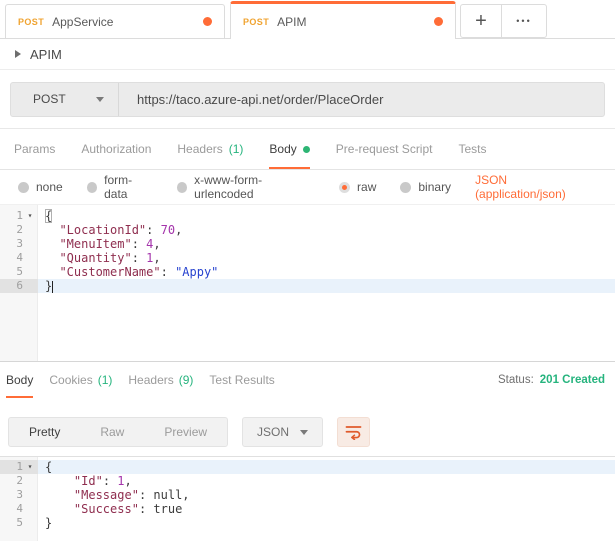 The width and height of the screenshot is (615, 543). What do you see at coordinates (367, 187) in the screenshot?
I see `mode-label: raw` at bounding box center [367, 187].